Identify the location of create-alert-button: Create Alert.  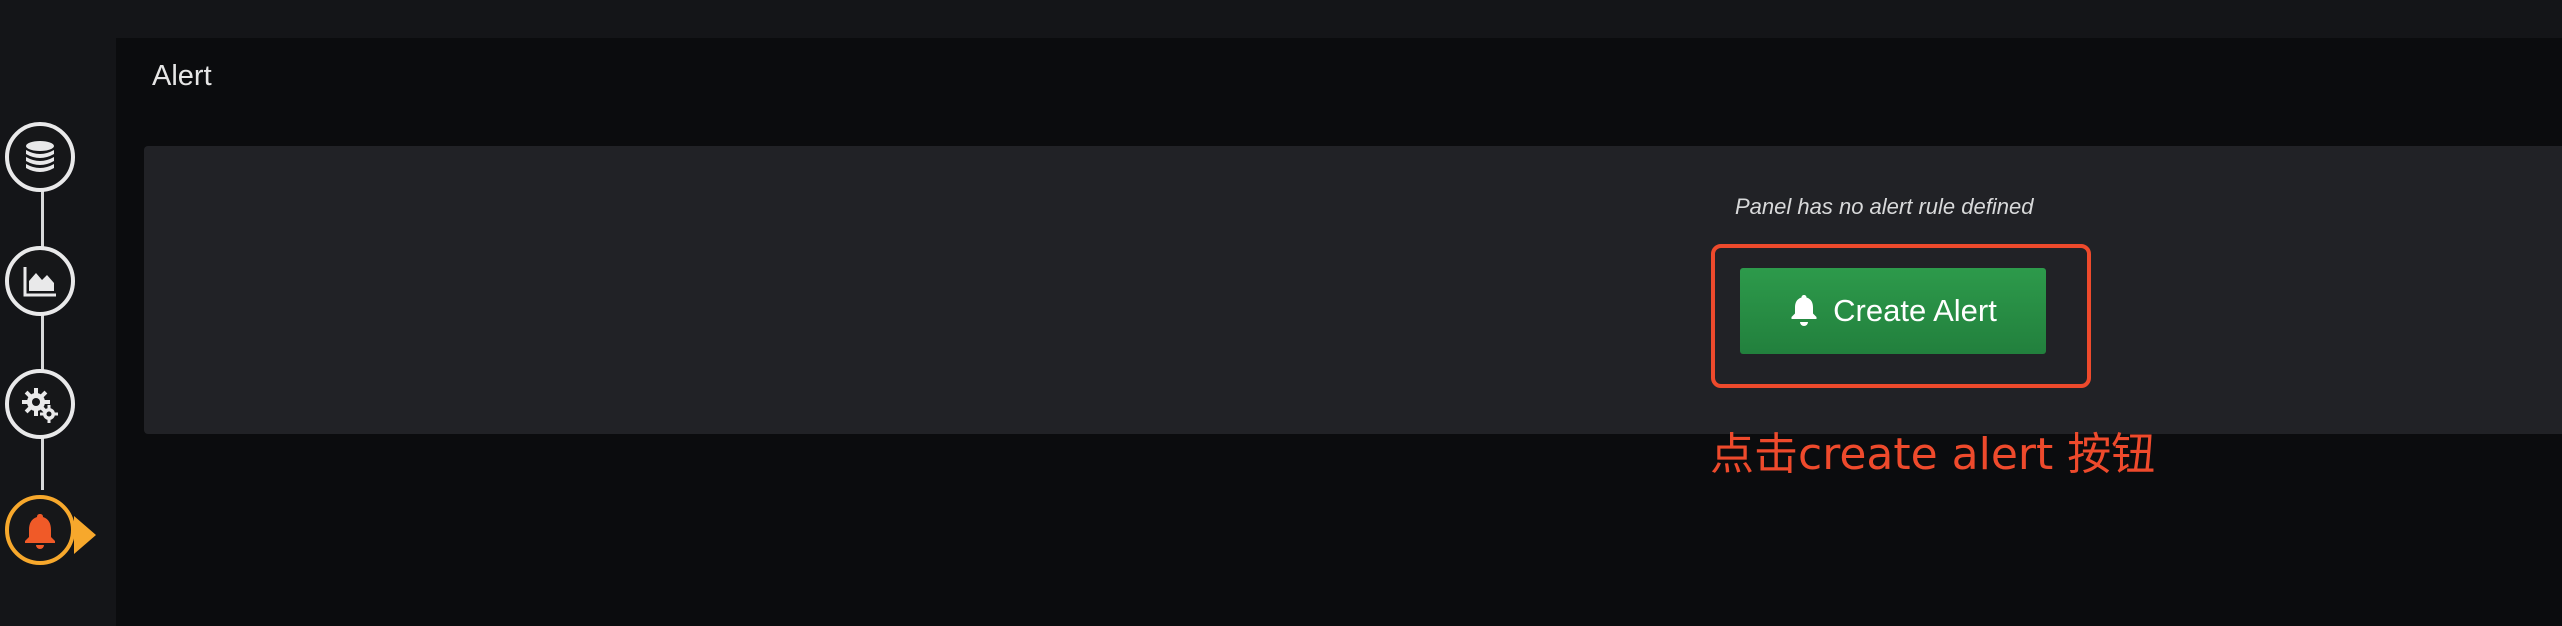
(1893, 311).